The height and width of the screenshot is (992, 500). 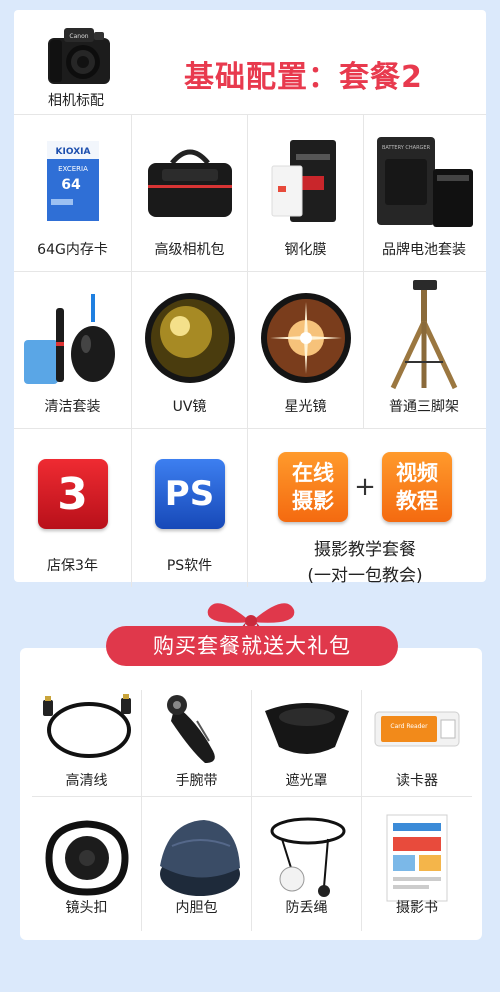 I want to click on star-filter-icon, so click(x=305, y=338).